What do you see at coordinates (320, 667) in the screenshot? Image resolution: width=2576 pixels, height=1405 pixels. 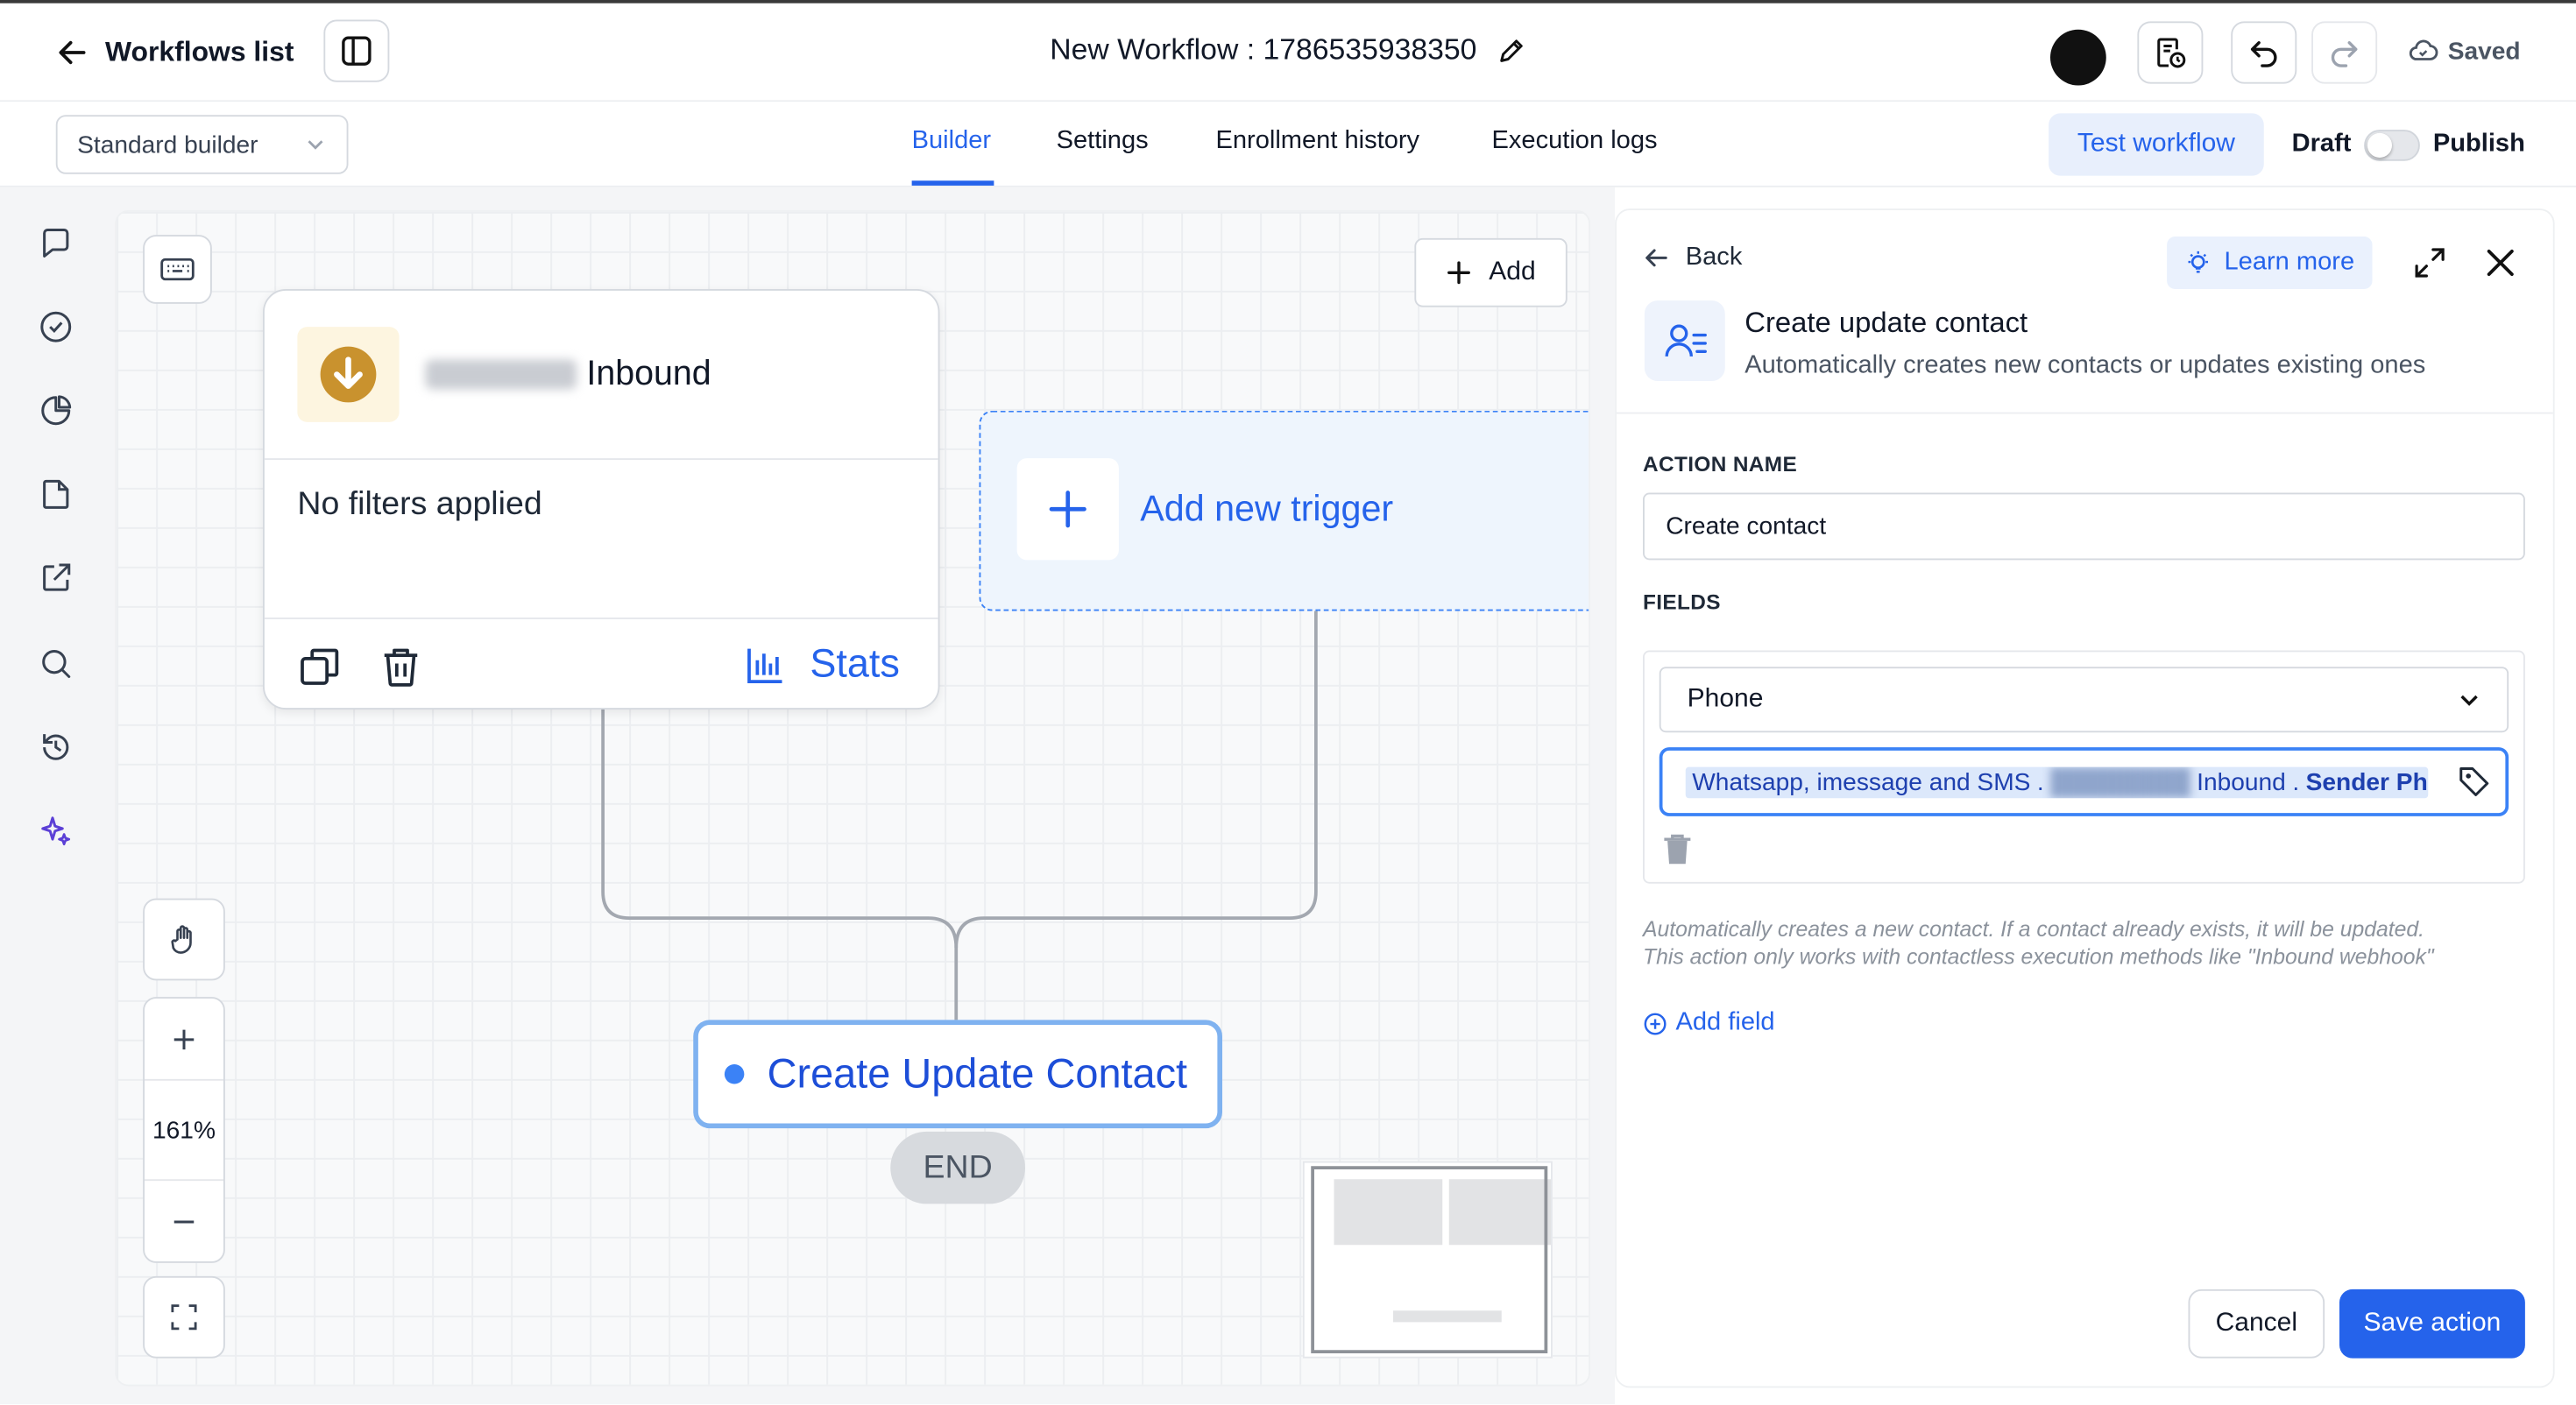 I see `copy-icon` at bounding box center [320, 667].